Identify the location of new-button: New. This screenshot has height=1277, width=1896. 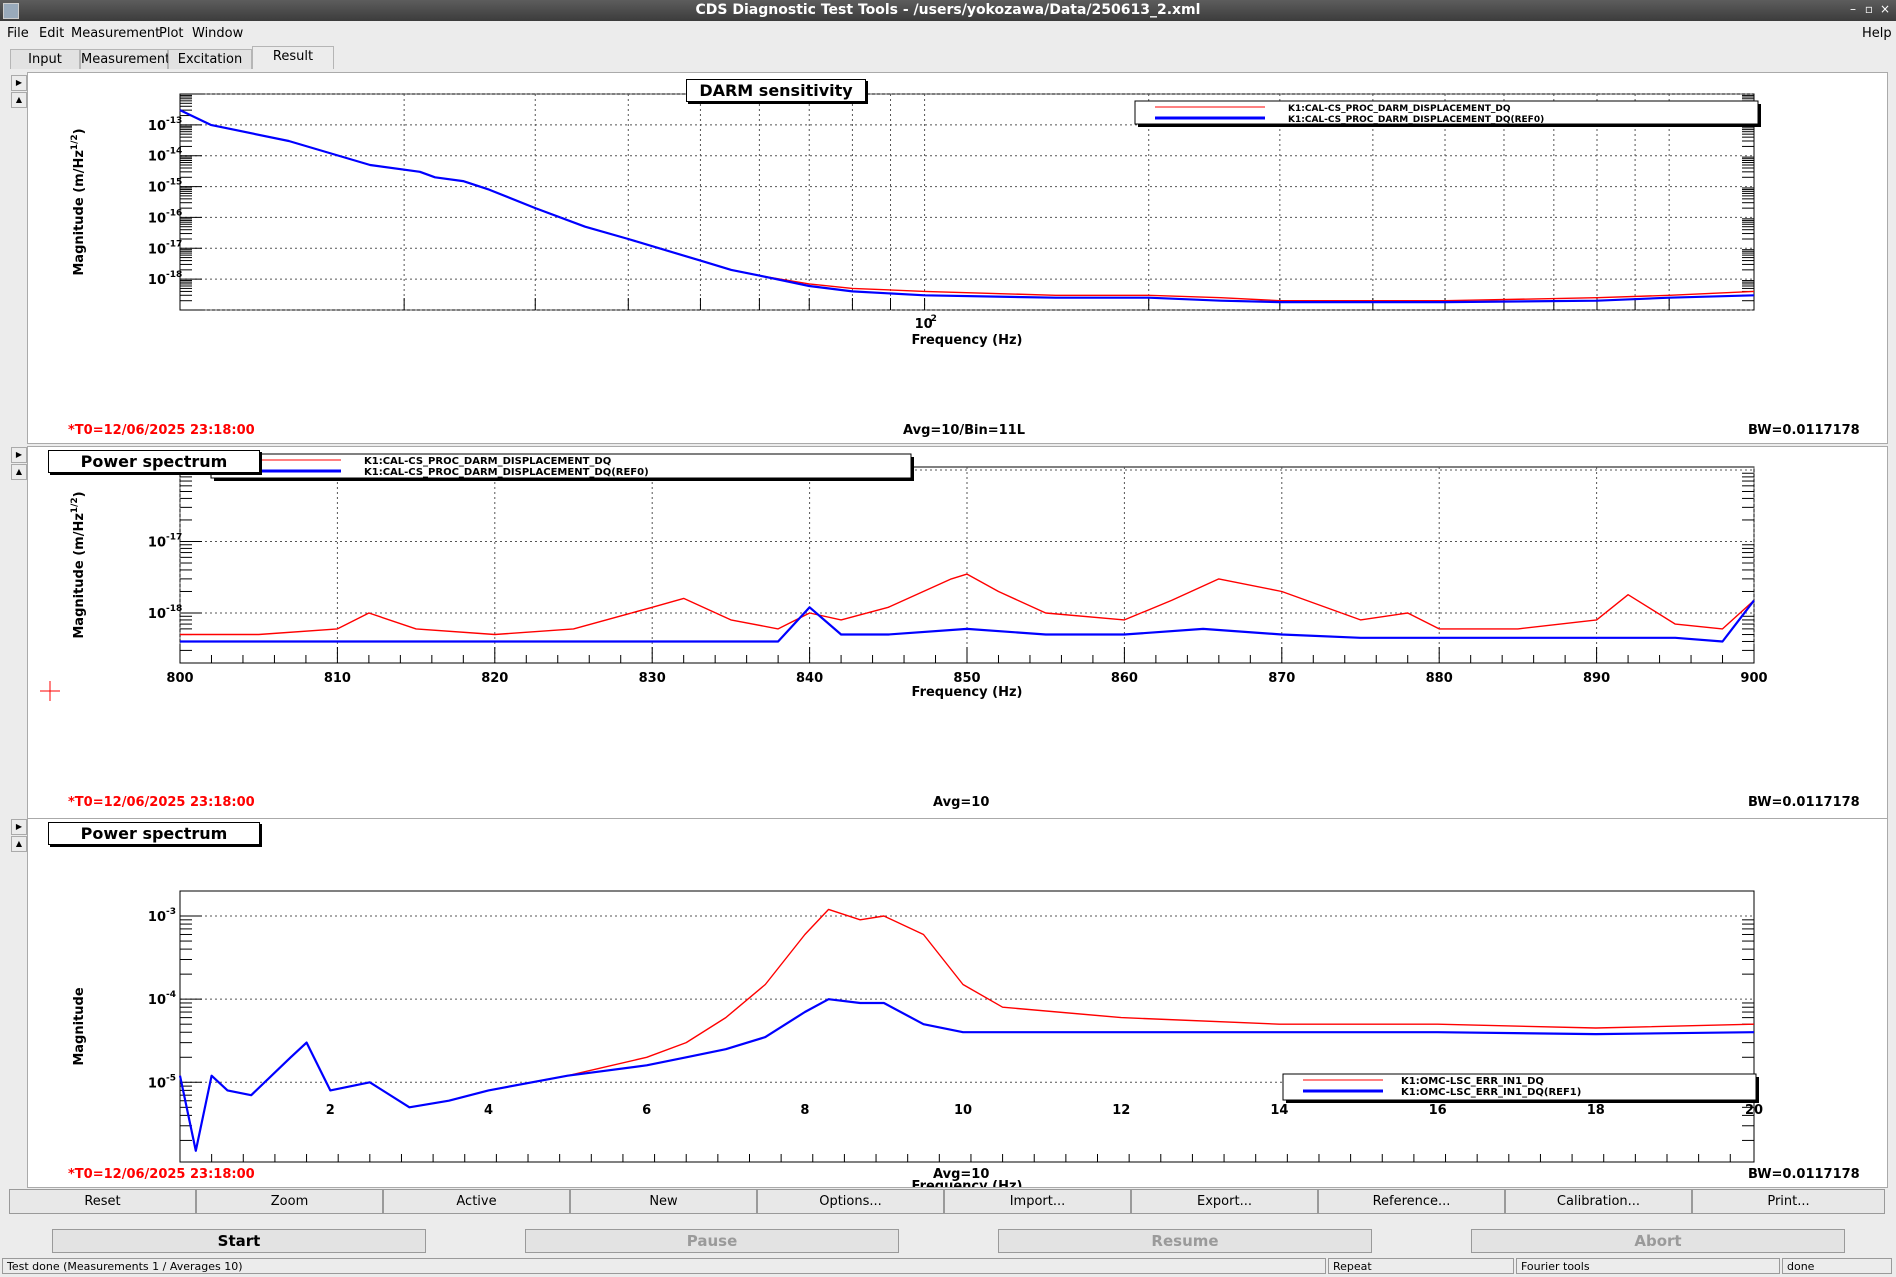
(663, 1201).